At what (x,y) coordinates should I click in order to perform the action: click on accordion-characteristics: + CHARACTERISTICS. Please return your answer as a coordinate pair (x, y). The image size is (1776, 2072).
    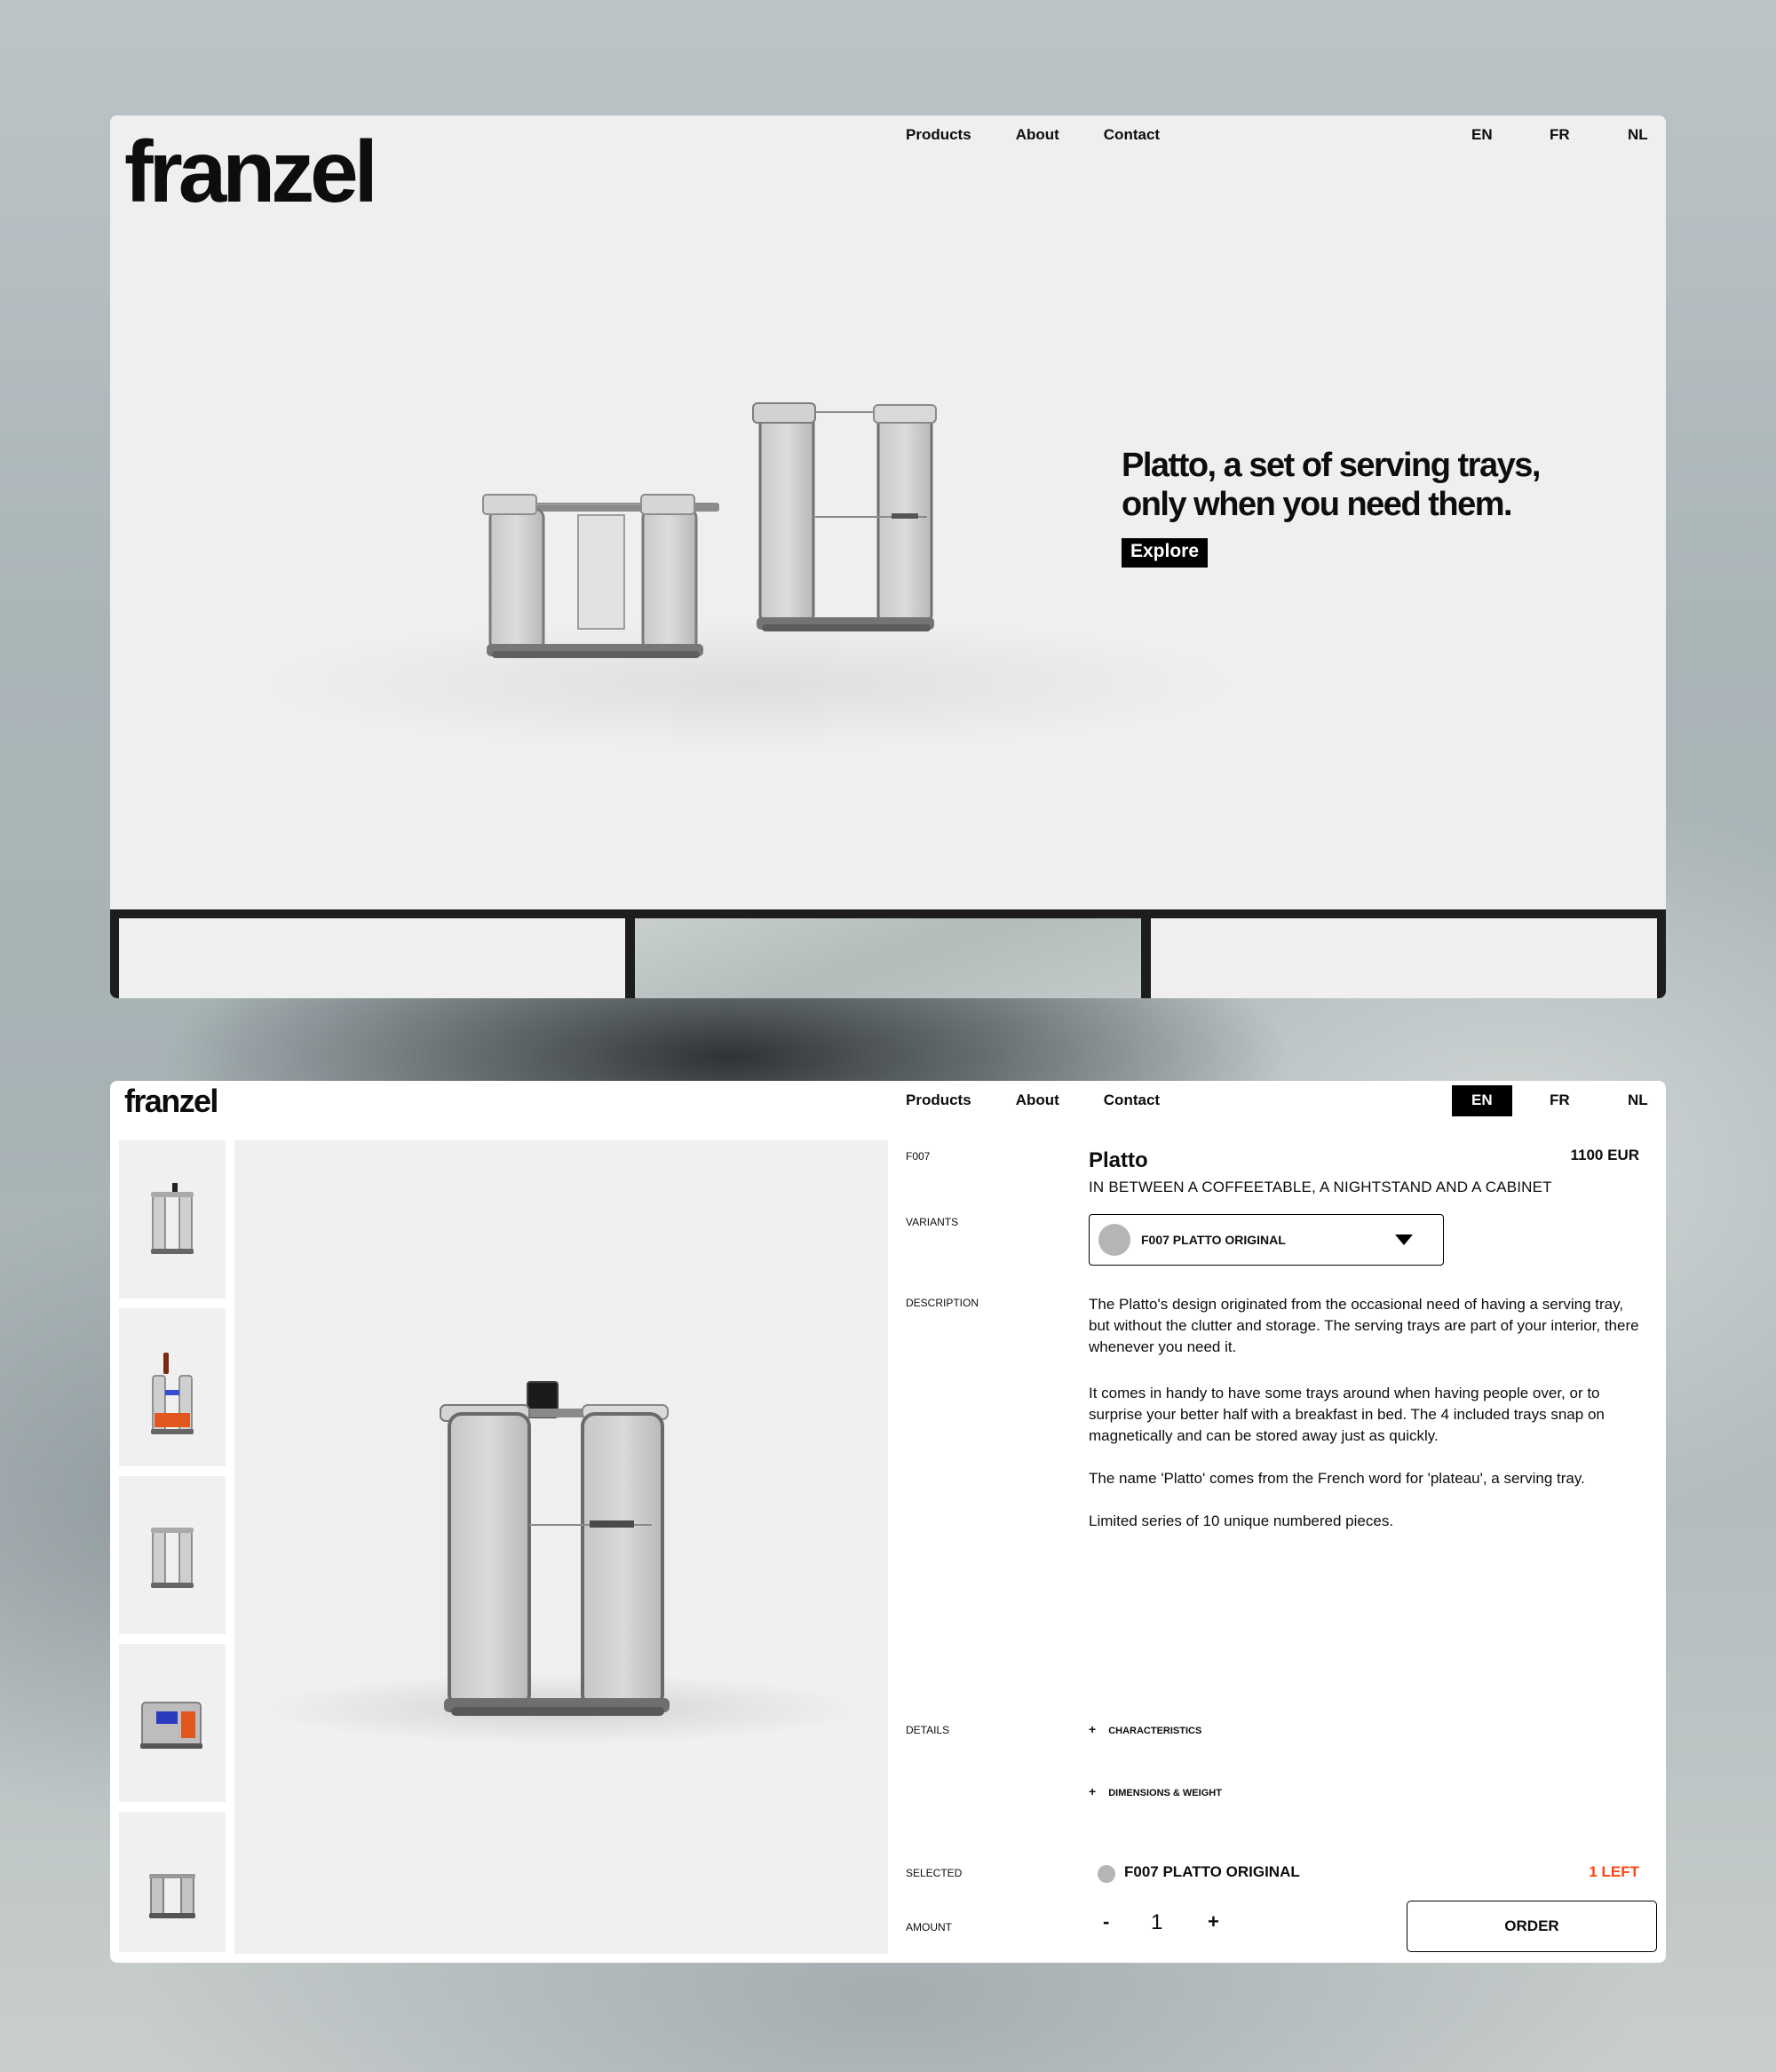
    Looking at the image, I should click on (1145, 1729).